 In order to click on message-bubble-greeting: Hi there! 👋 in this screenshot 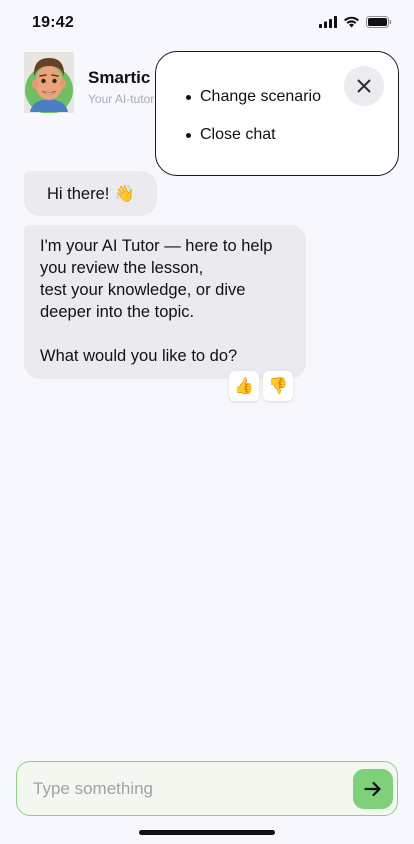, I will do `click(90, 193)`.